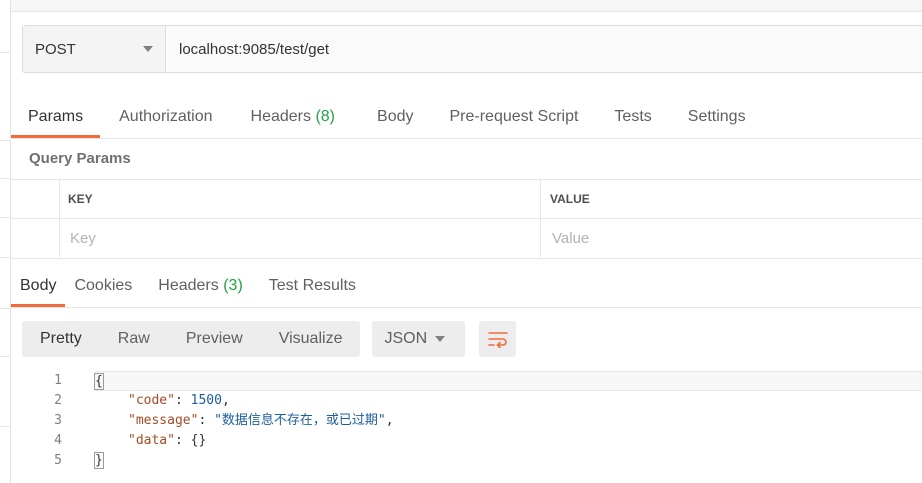 This screenshot has width=922, height=483. I want to click on format-label: JSON, so click(406, 338).